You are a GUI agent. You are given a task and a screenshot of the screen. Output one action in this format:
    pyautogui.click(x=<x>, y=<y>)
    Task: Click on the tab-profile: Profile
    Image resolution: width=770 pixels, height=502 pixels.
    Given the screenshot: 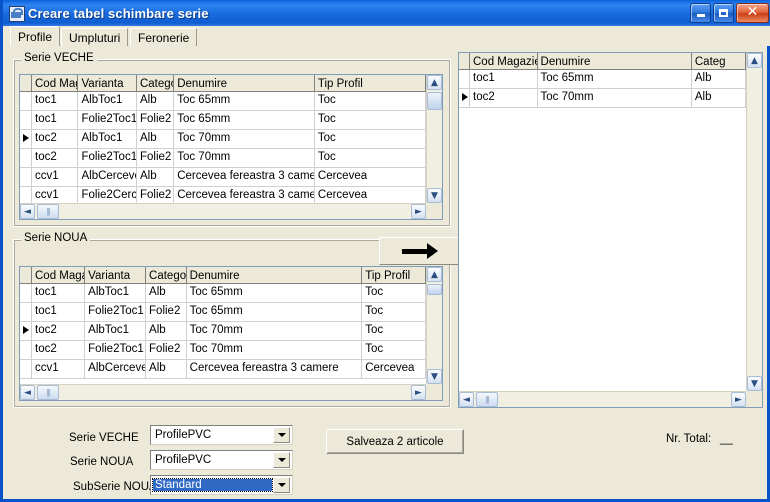 What is the action you would take?
    pyautogui.click(x=35, y=36)
    